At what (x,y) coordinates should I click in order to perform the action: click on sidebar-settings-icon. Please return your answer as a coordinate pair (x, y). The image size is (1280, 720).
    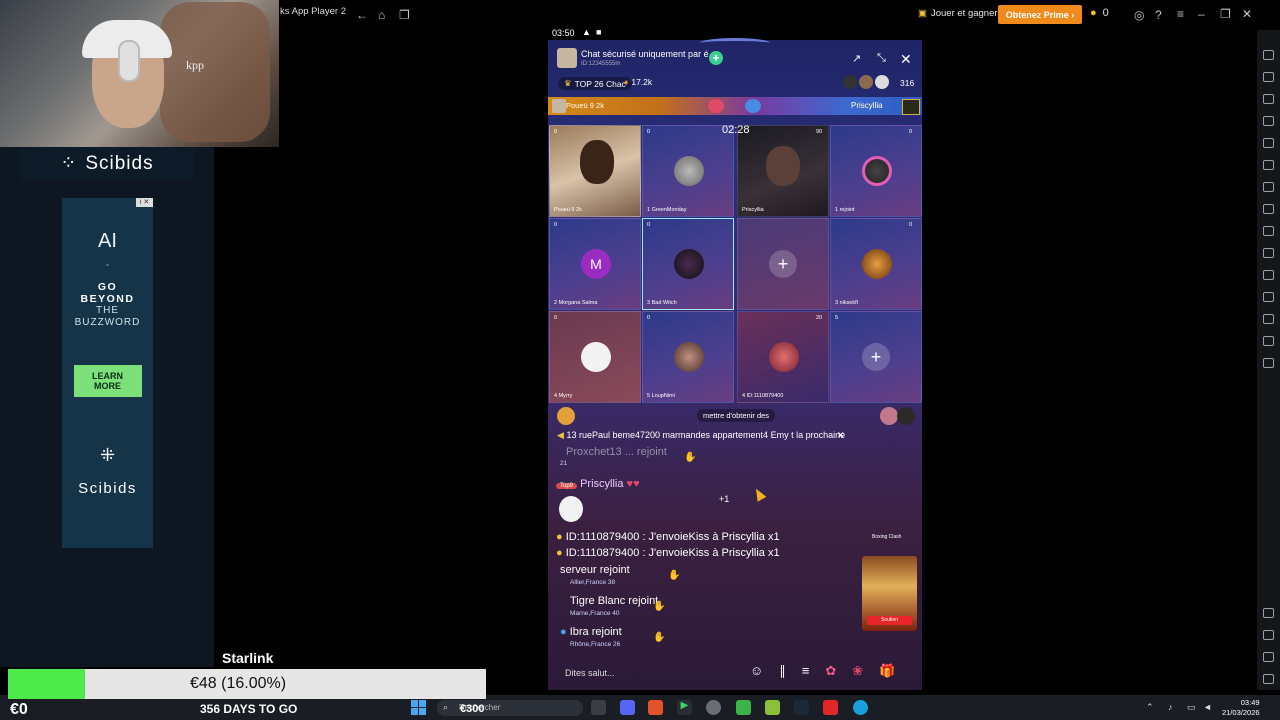
    Looking at the image, I should click on (1268, 613).